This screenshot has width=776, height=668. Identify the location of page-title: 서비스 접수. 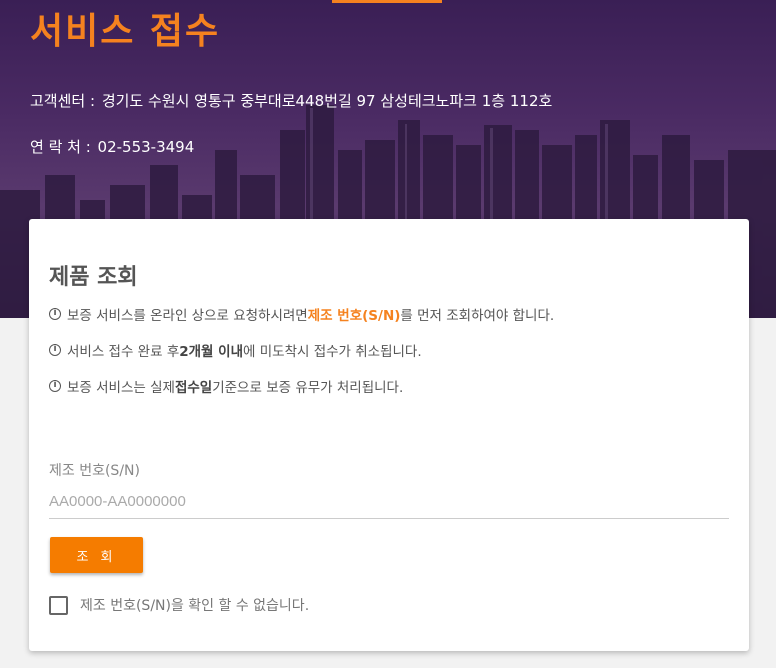
(125, 31).